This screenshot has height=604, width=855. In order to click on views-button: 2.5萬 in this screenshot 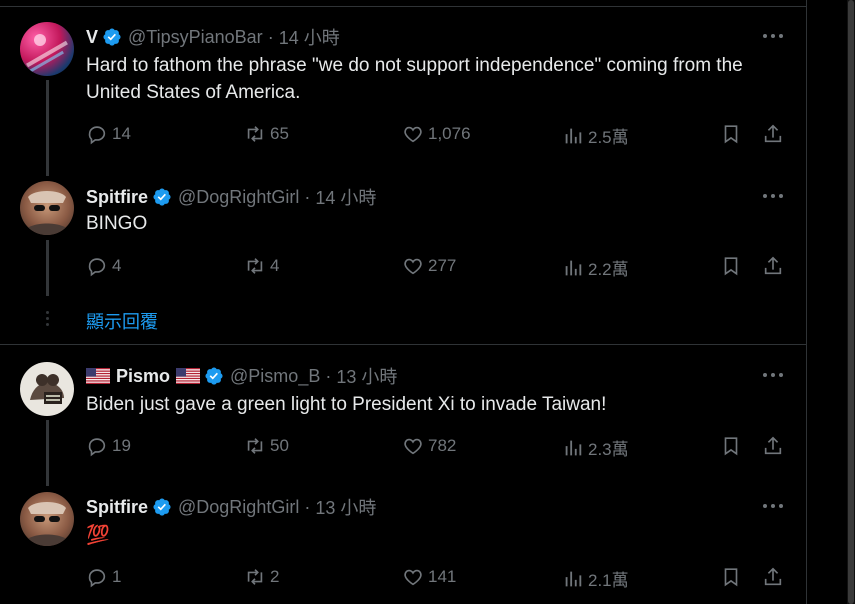, I will do `click(595, 135)`.